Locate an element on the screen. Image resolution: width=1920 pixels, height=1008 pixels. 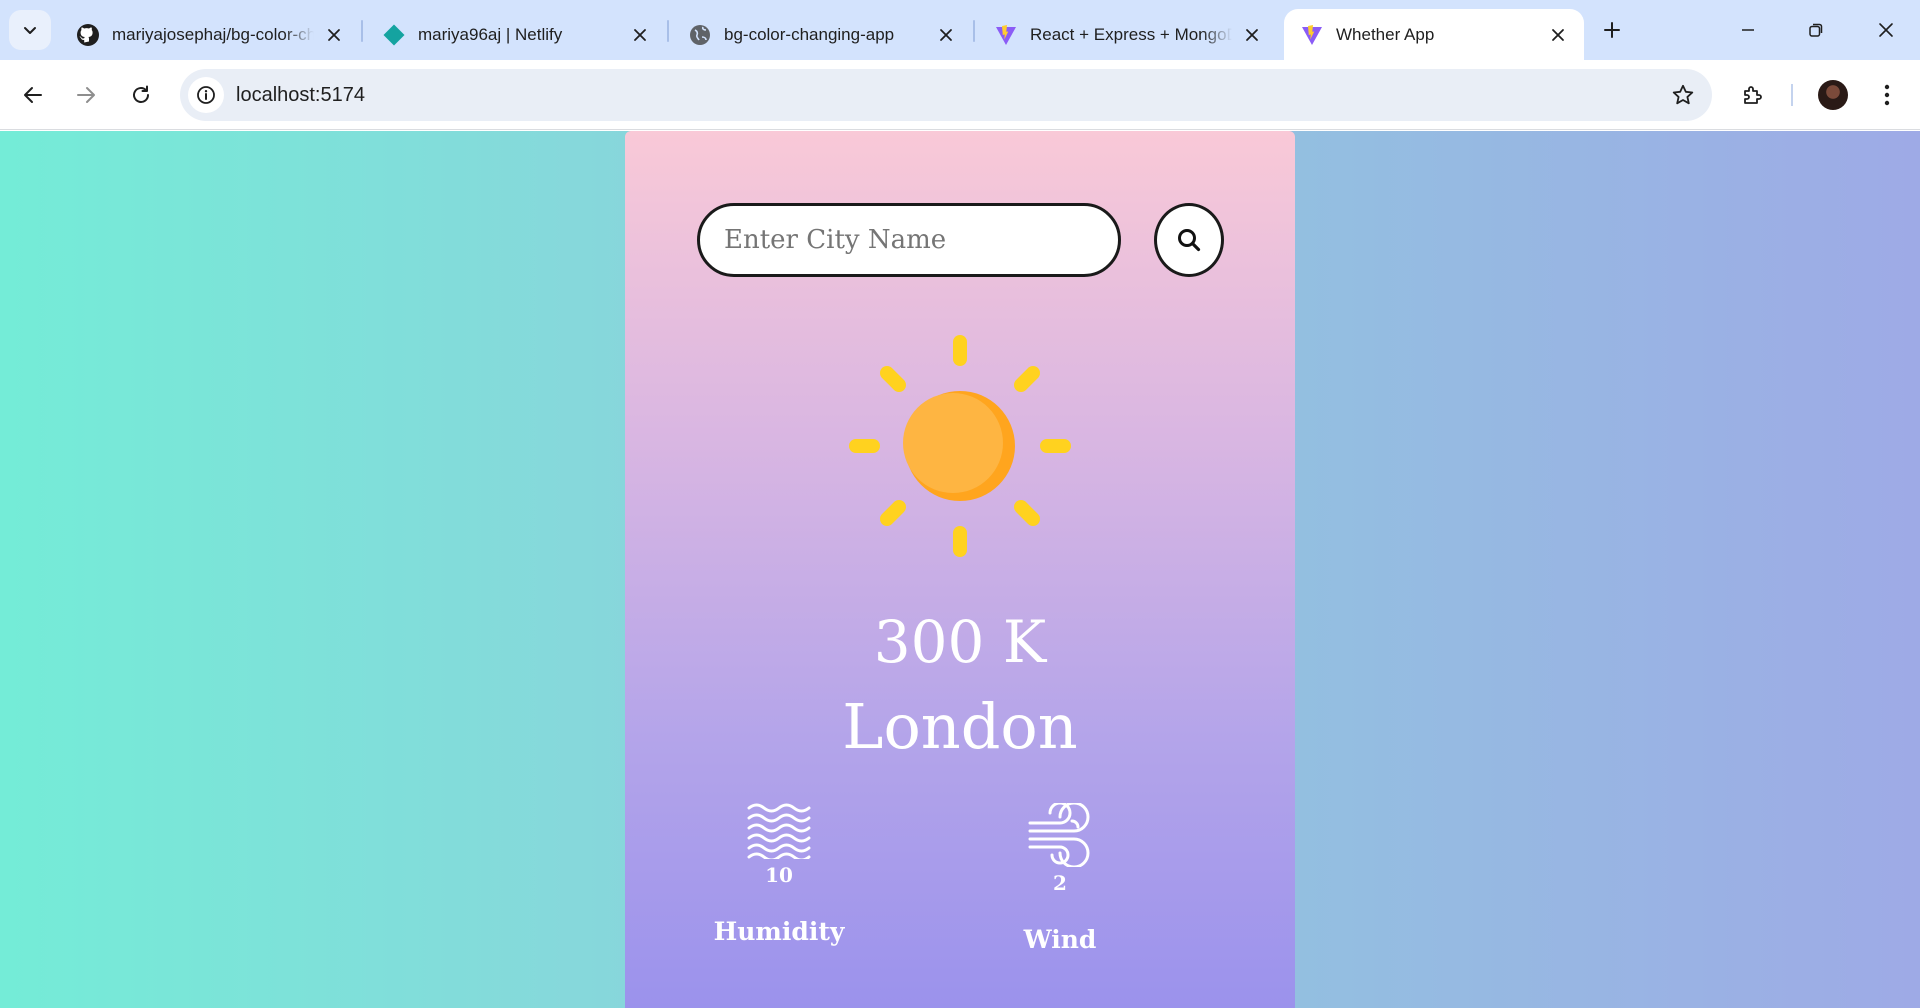
tab-react-express: React + Express + MongoDB is located at coordinates (1128, 34).